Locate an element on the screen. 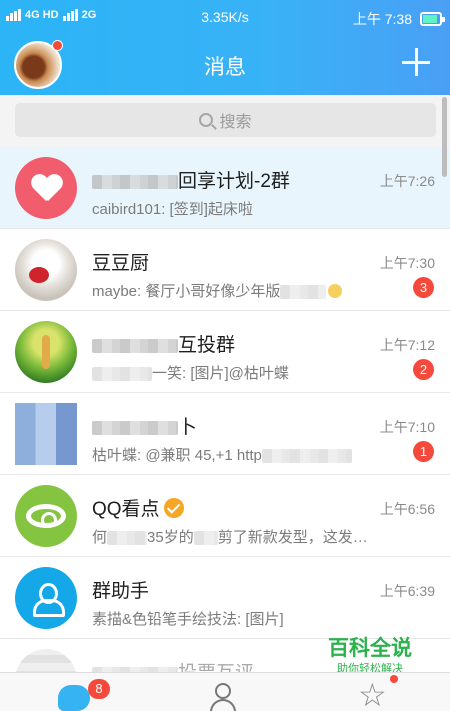 The image size is (450, 711). tab-trends: ☆ is located at coordinates (374, 695).